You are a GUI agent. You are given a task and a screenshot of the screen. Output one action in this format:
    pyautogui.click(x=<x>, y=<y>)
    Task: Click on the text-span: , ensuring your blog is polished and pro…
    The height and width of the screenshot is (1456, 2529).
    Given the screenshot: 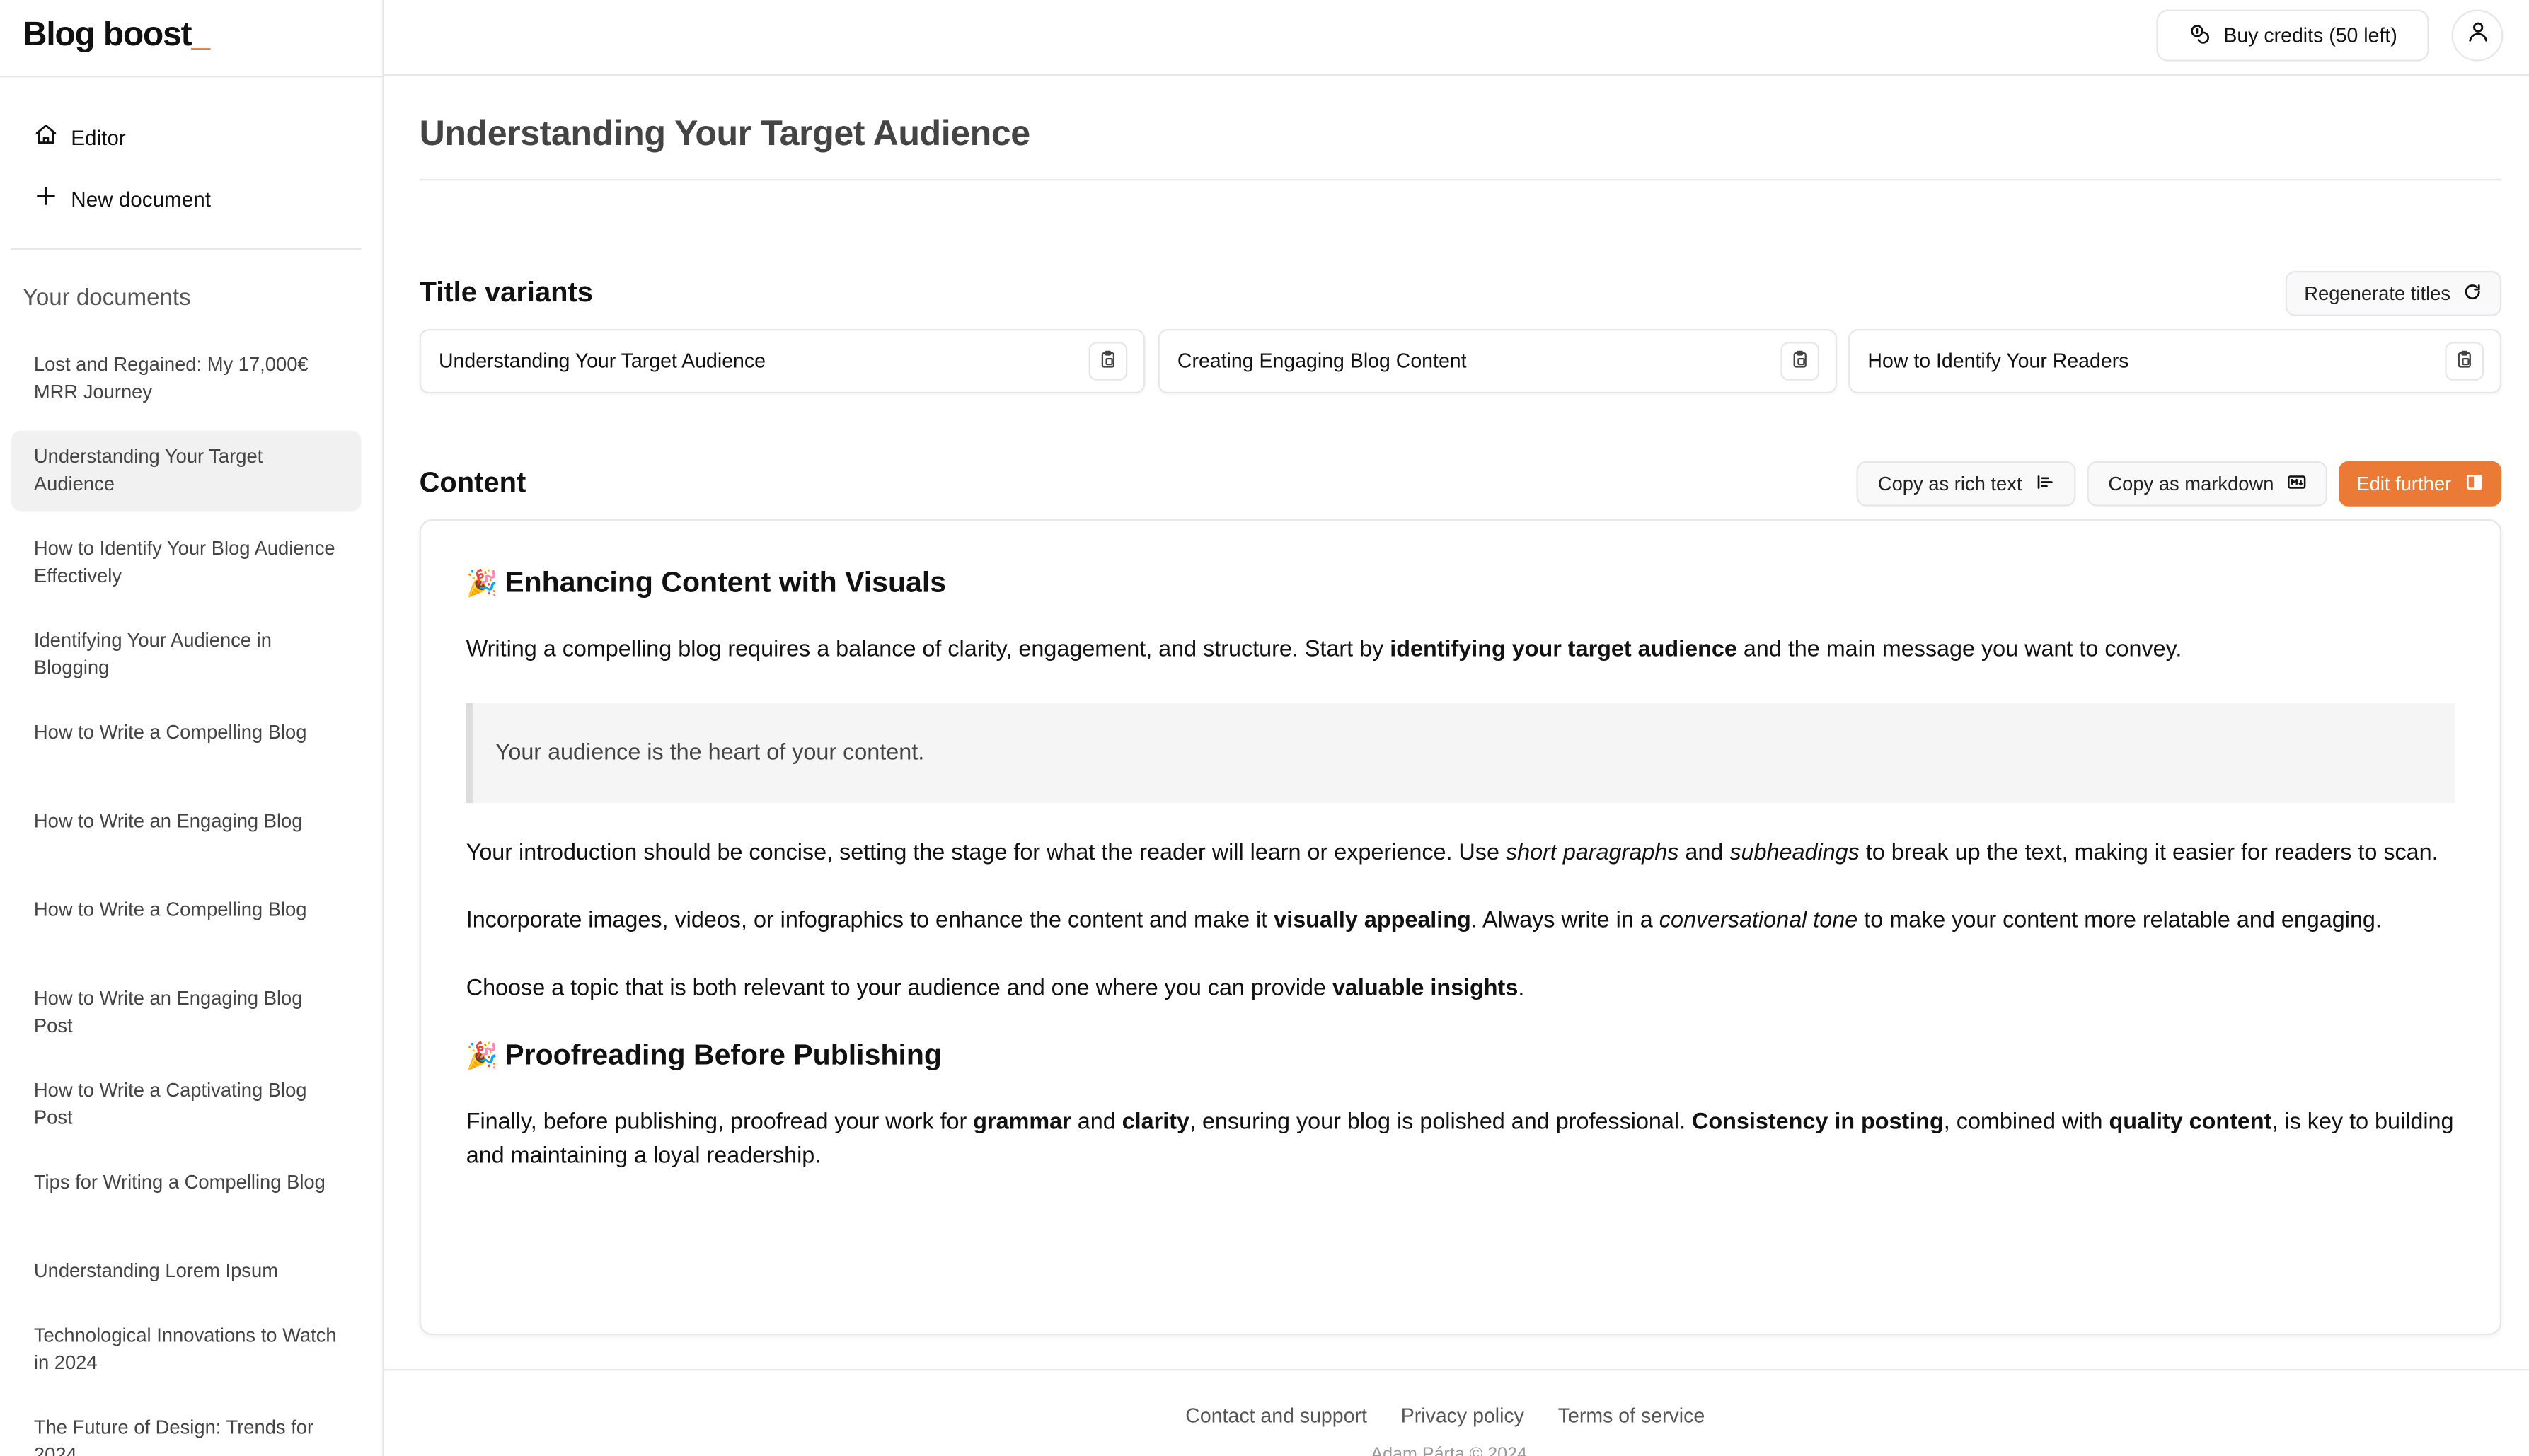 What is the action you would take?
    pyautogui.click(x=1441, y=1122)
    